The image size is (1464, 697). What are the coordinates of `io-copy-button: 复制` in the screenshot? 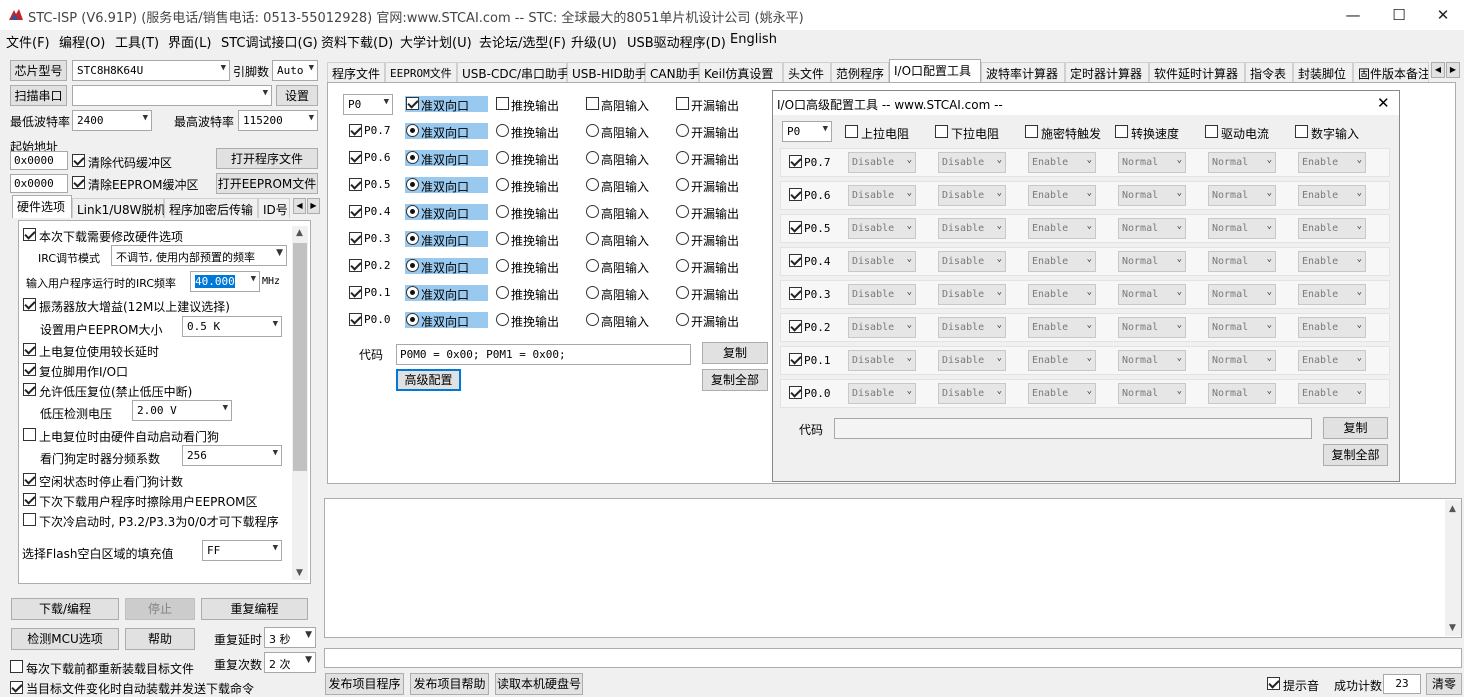 It's located at (735, 353).